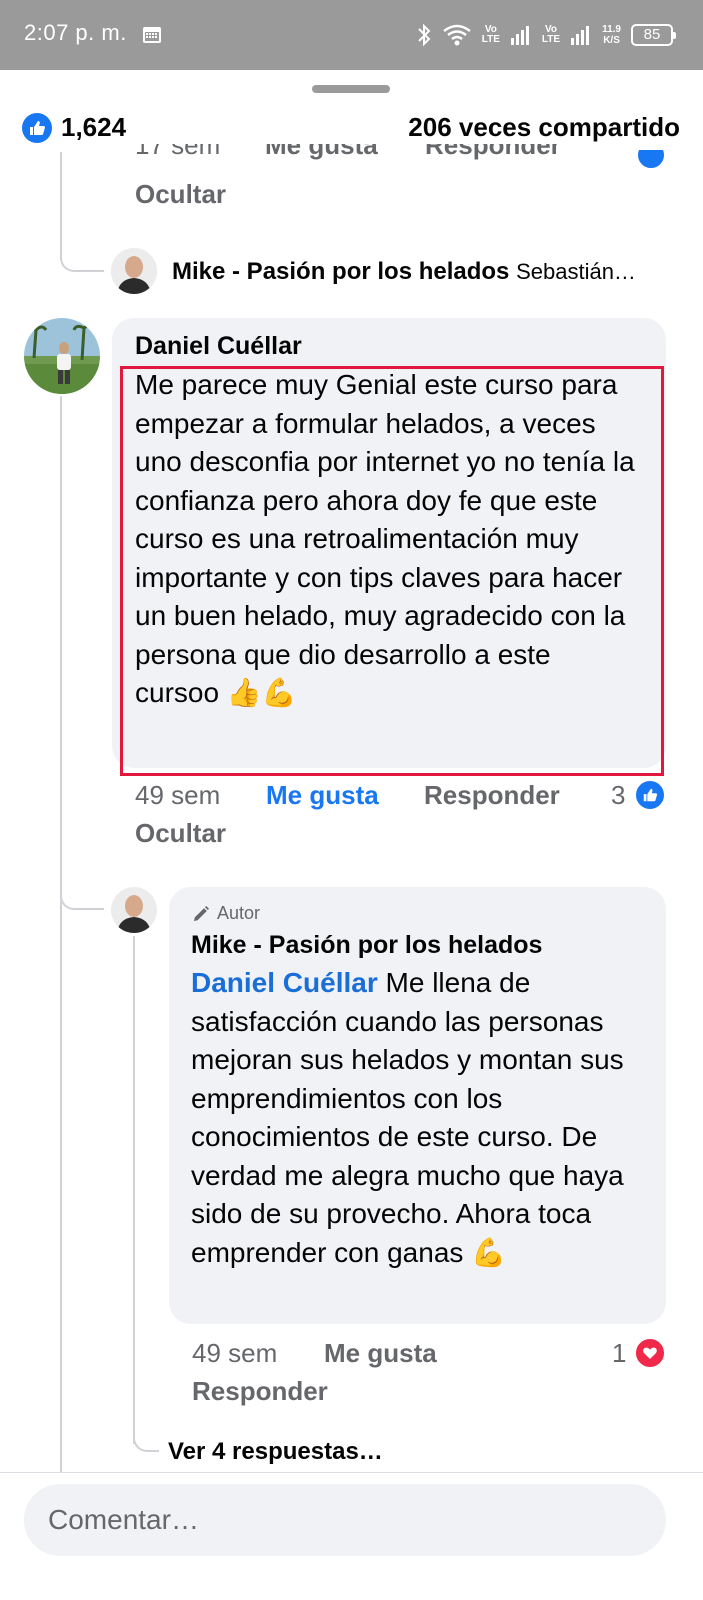 Image resolution: width=703 pixels, height=1600 pixels. I want to click on prev-hide-button: Ocultar, so click(180, 194).